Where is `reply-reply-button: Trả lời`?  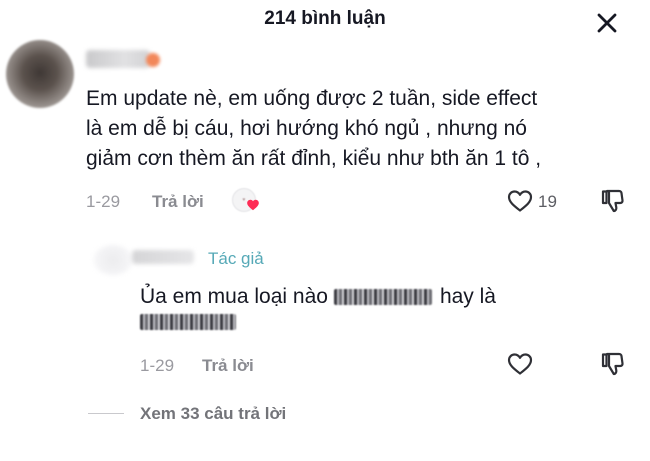
reply-reply-button: Trả lời is located at coordinates (228, 366).